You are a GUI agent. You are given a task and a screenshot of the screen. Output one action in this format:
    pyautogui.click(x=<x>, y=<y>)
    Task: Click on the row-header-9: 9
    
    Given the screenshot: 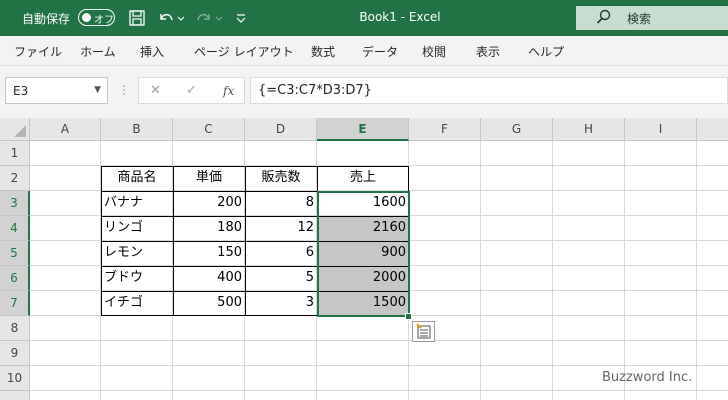 What is the action you would take?
    pyautogui.click(x=15, y=353)
    